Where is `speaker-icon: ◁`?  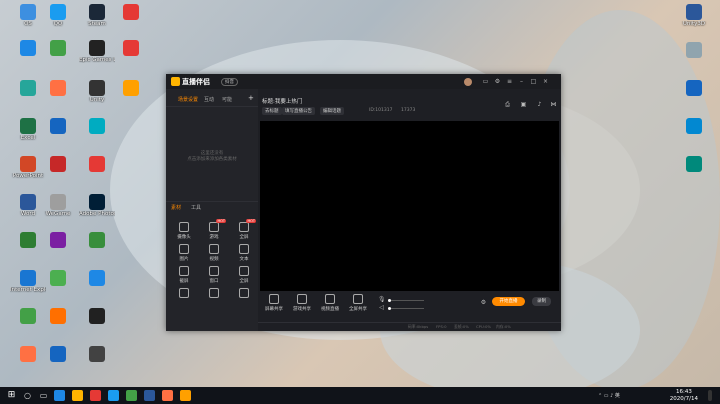
speaker-icon: ◁ is located at coordinates (381, 307).